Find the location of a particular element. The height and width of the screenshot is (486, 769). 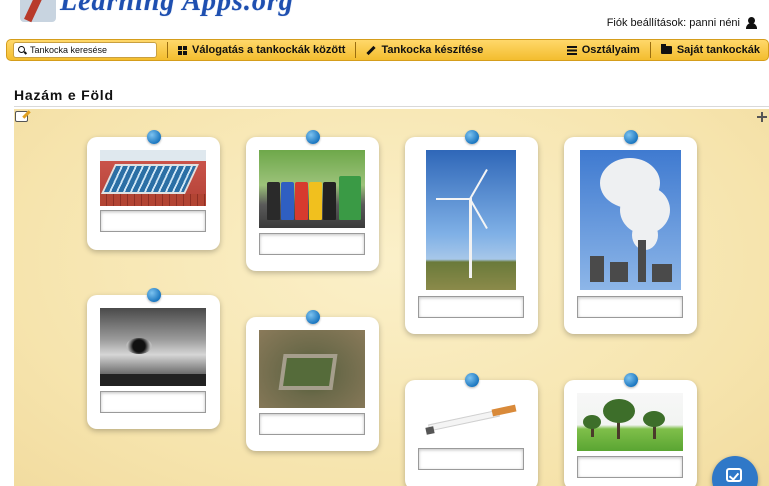

card-recycling is located at coordinates (312, 200).